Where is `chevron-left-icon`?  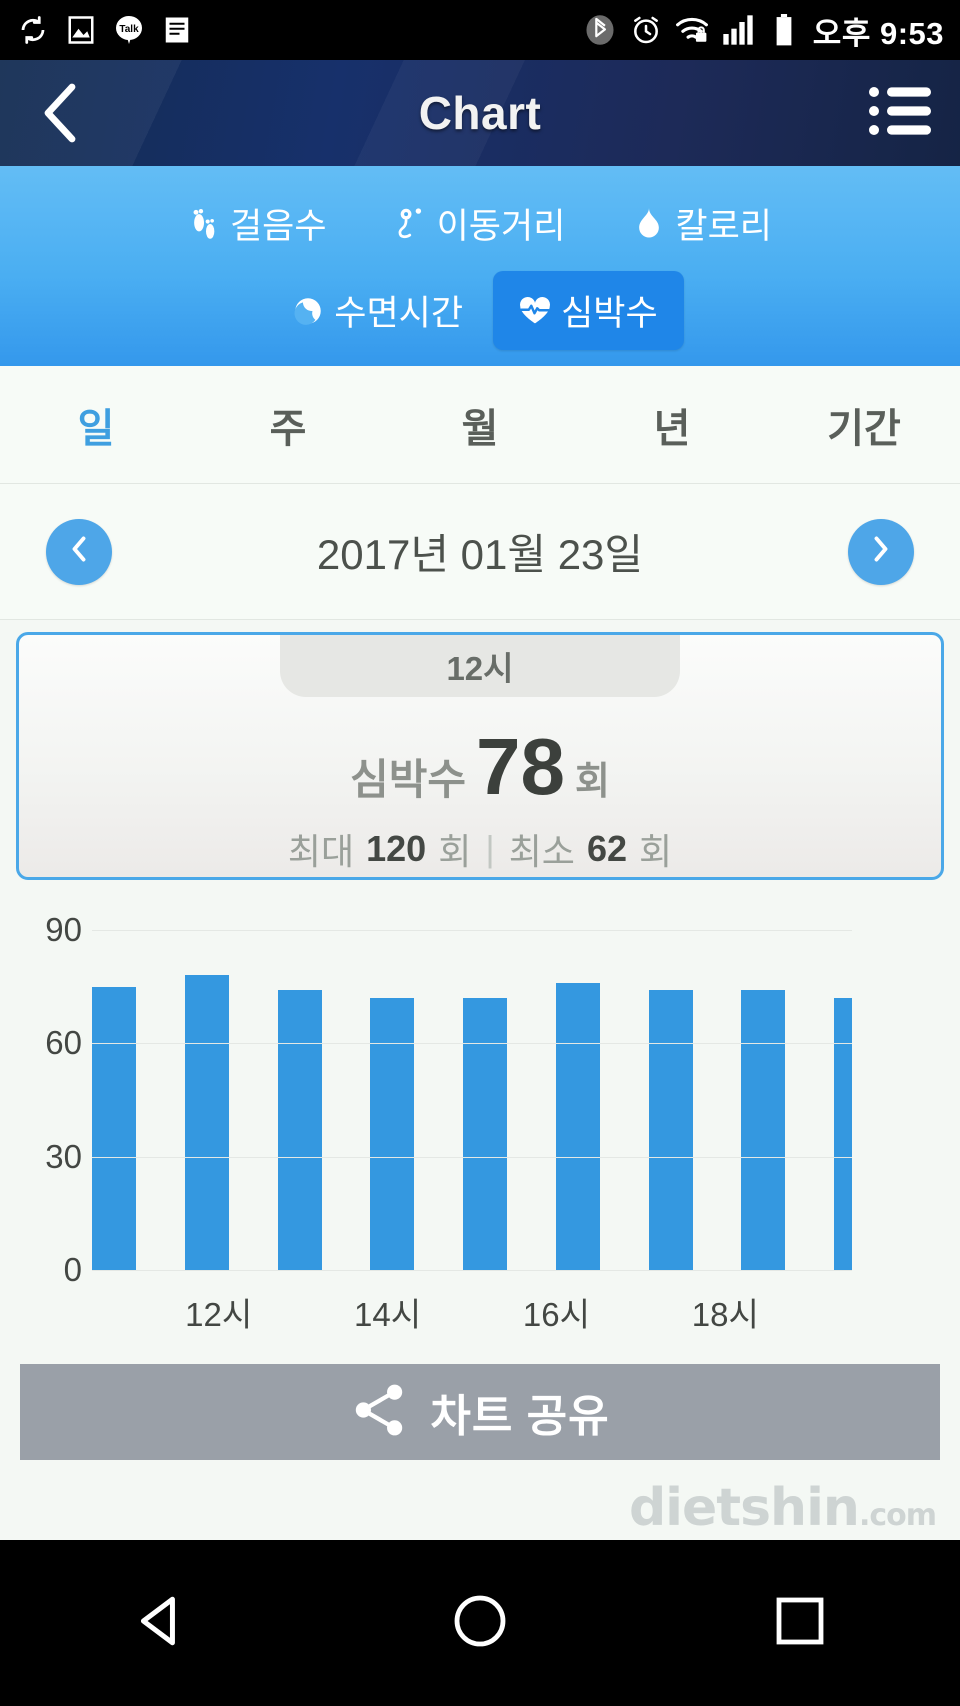 chevron-left-icon is located at coordinates (79, 551).